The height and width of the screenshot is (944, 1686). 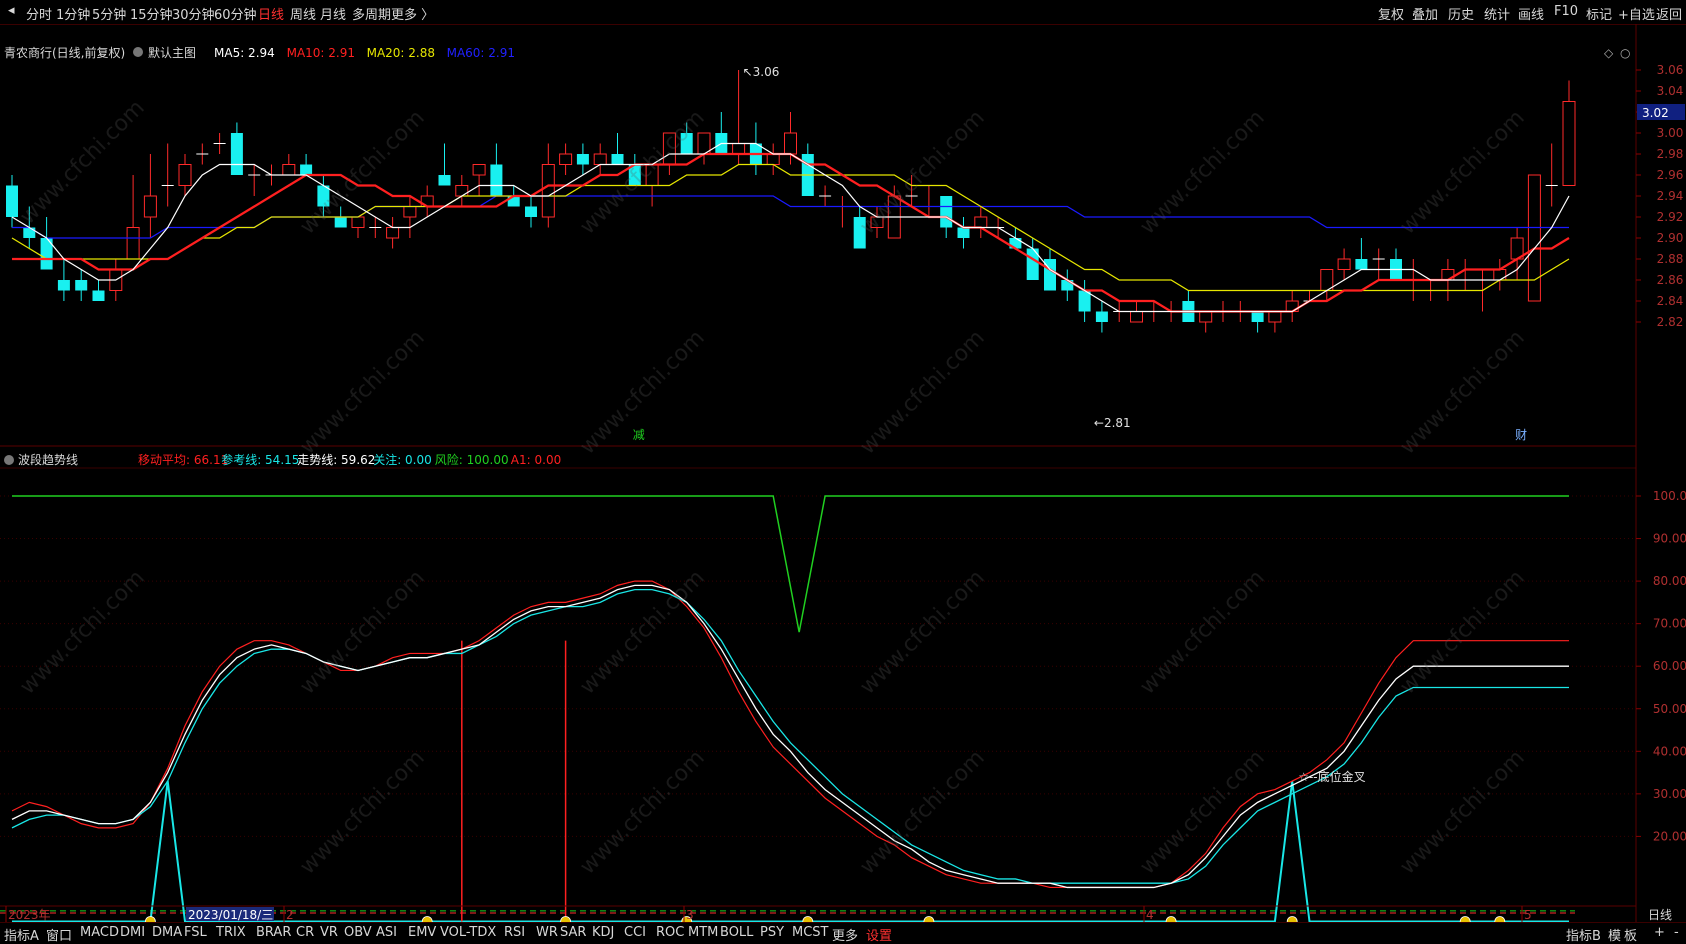 I want to click on indicator-tab-6: TRIX, so click(x=231, y=932).